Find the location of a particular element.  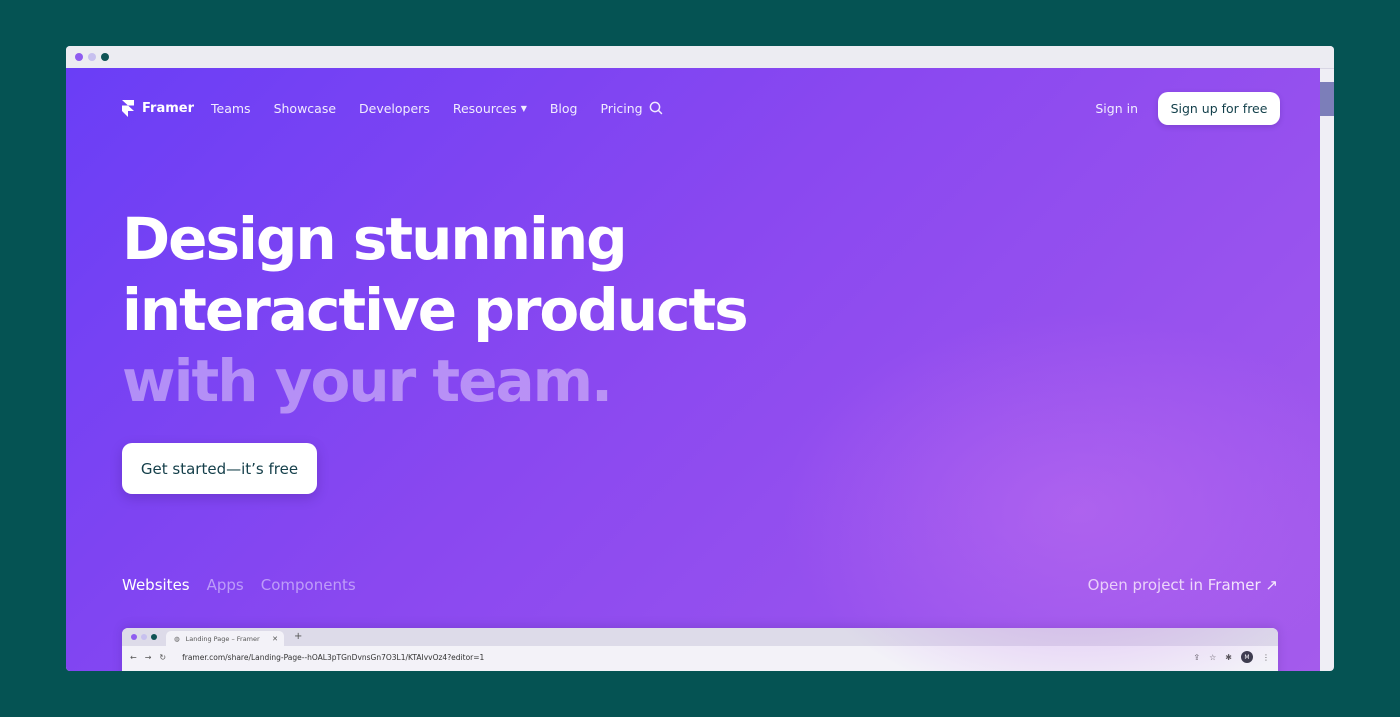

nav-link-resources-label: Resources is located at coordinates (484, 108).